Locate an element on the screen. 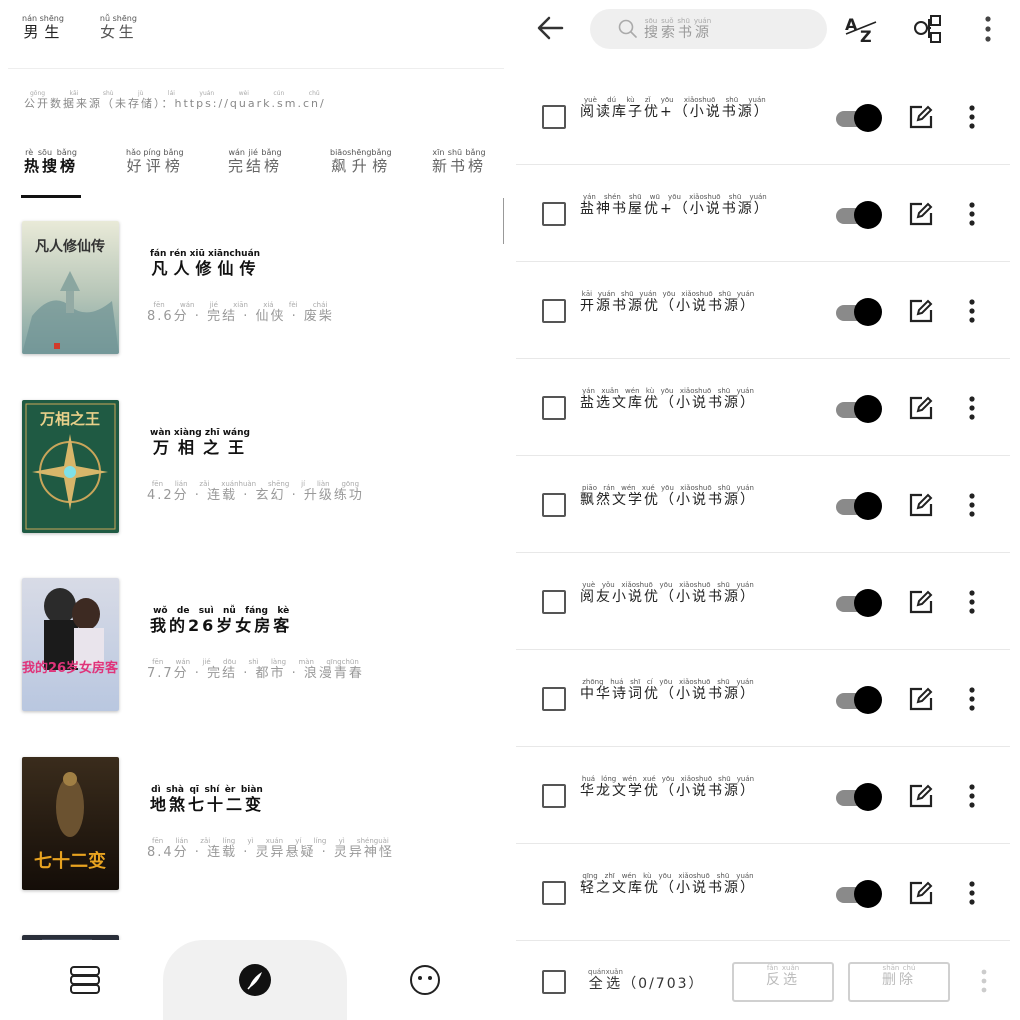  tab-rising: 飙升榜biāoshēngbǎng is located at coordinates (381, 162).